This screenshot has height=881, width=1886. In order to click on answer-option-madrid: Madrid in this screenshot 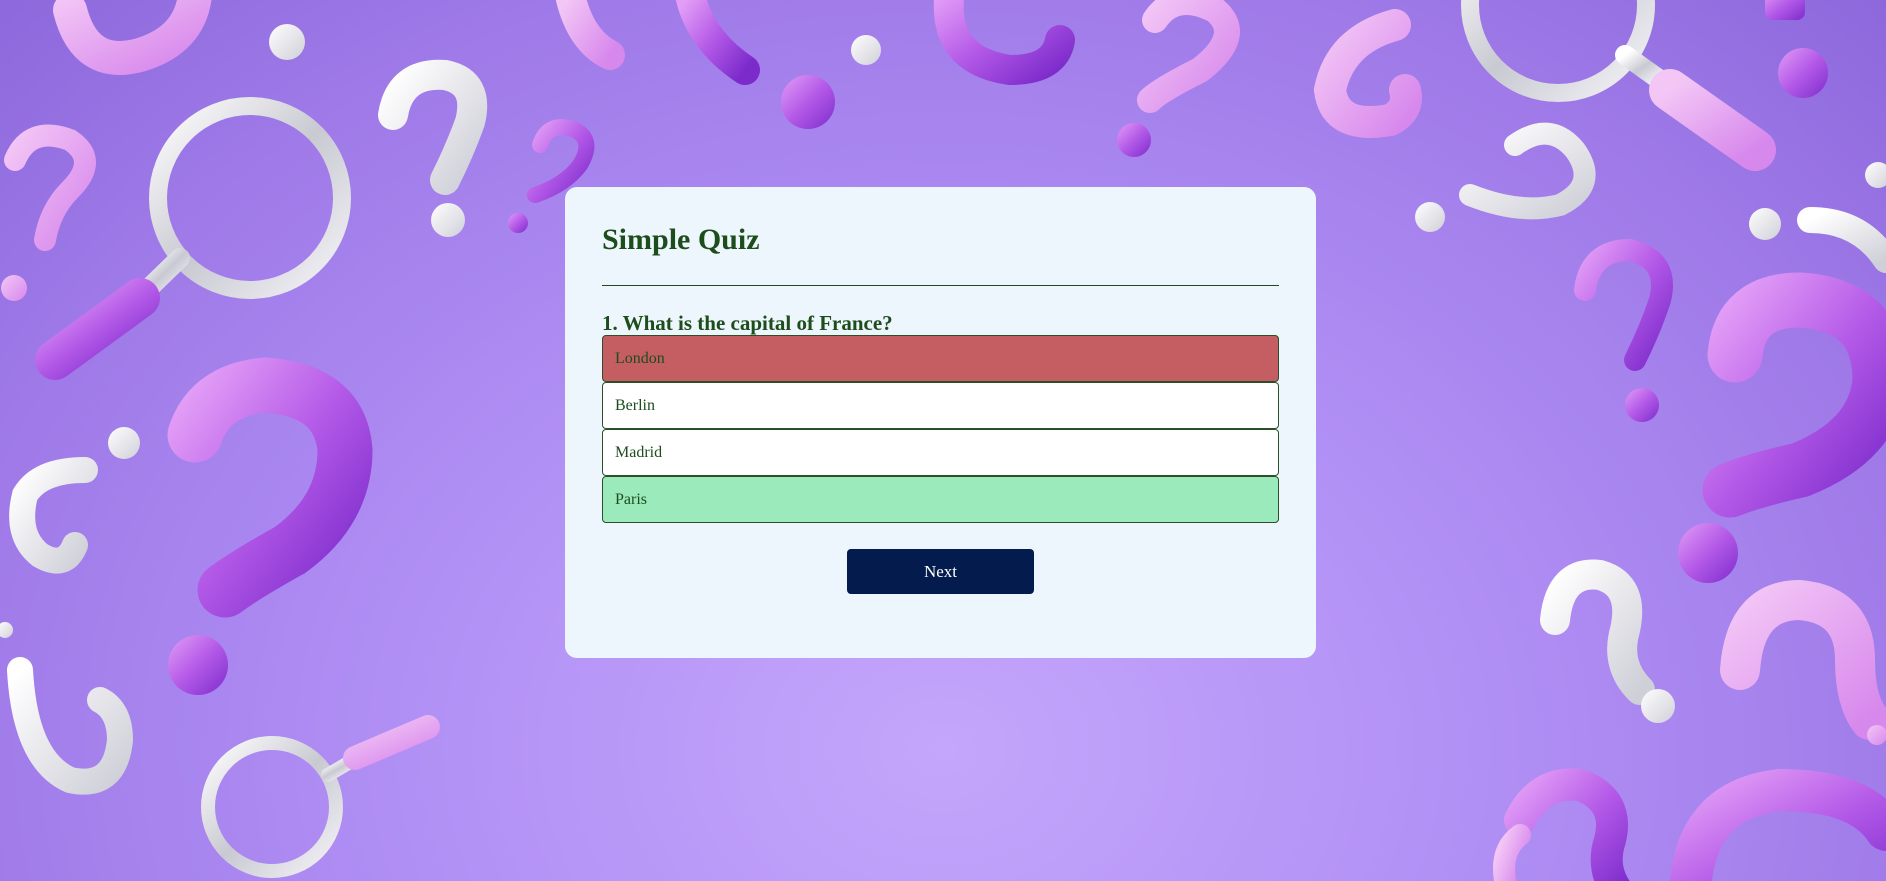, I will do `click(940, 452)`.